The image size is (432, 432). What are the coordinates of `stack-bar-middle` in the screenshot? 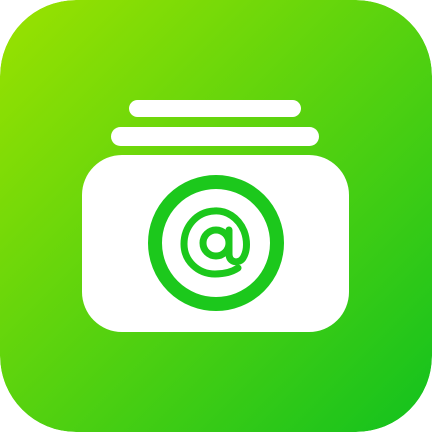 It's located at (215, 136).